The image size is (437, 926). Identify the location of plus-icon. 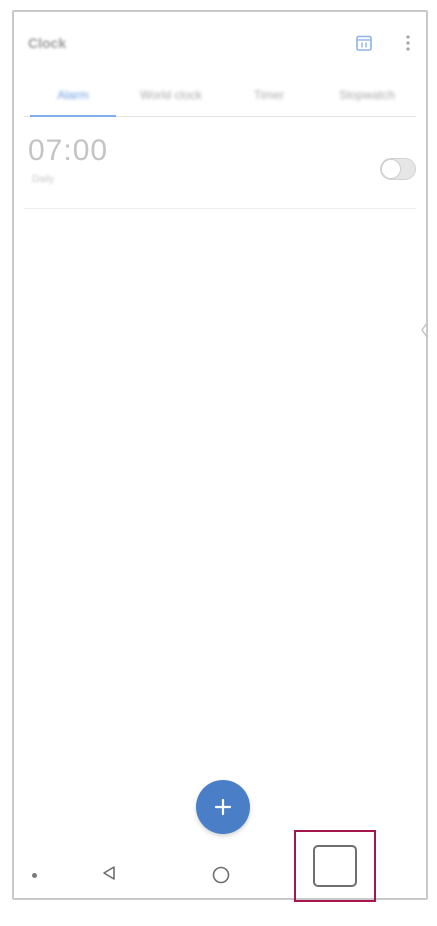
(223, 807).